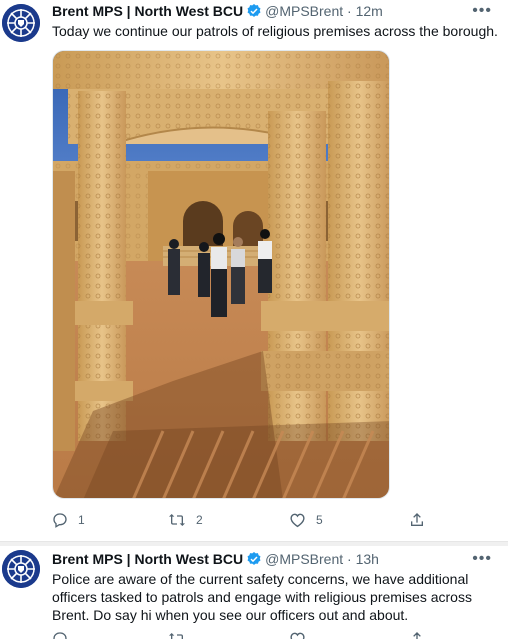  What do you see at coordinates (68, 520) in the screenshot?
I see `reply-button: 1` at bounding box center [68, 520].